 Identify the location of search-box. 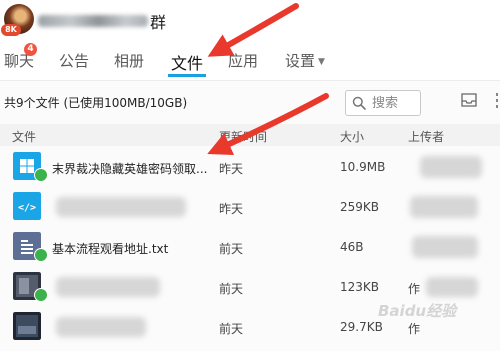
(383, 103).